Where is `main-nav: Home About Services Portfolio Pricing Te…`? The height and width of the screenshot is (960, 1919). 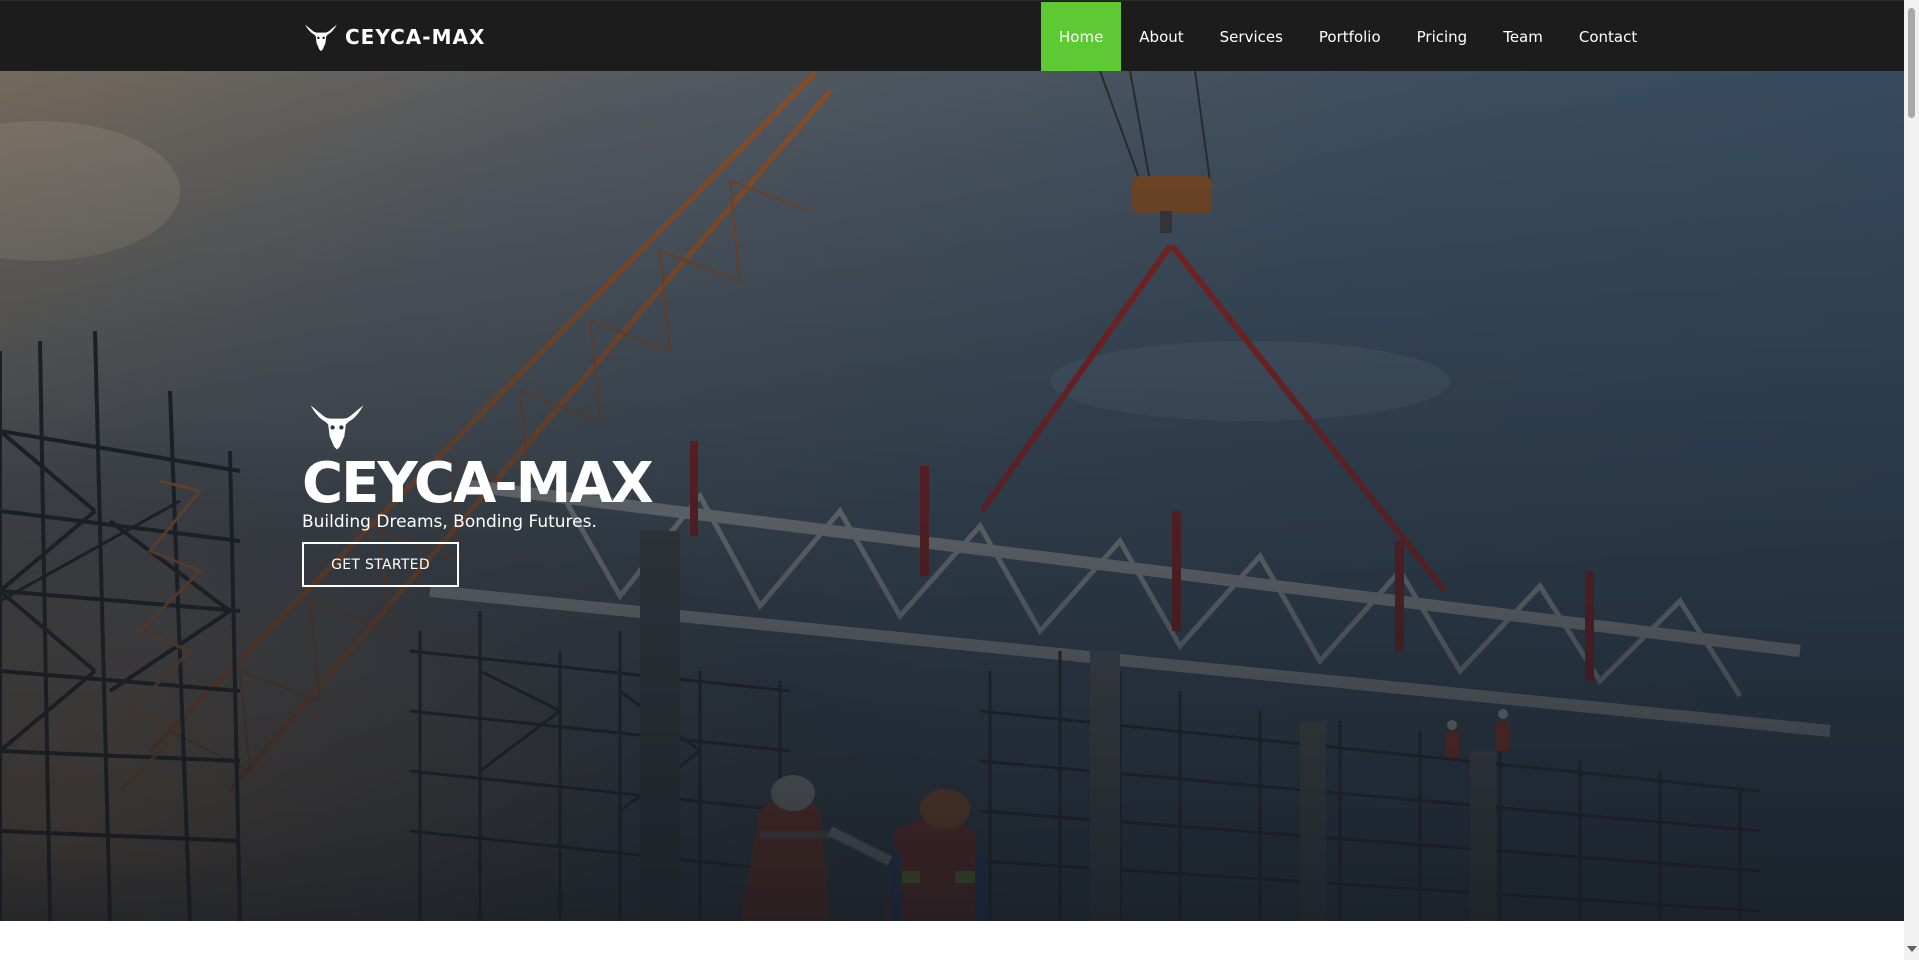 main-nav: Home About Services Portfolio Pricing Te… is located at coordinates (1348, 37).